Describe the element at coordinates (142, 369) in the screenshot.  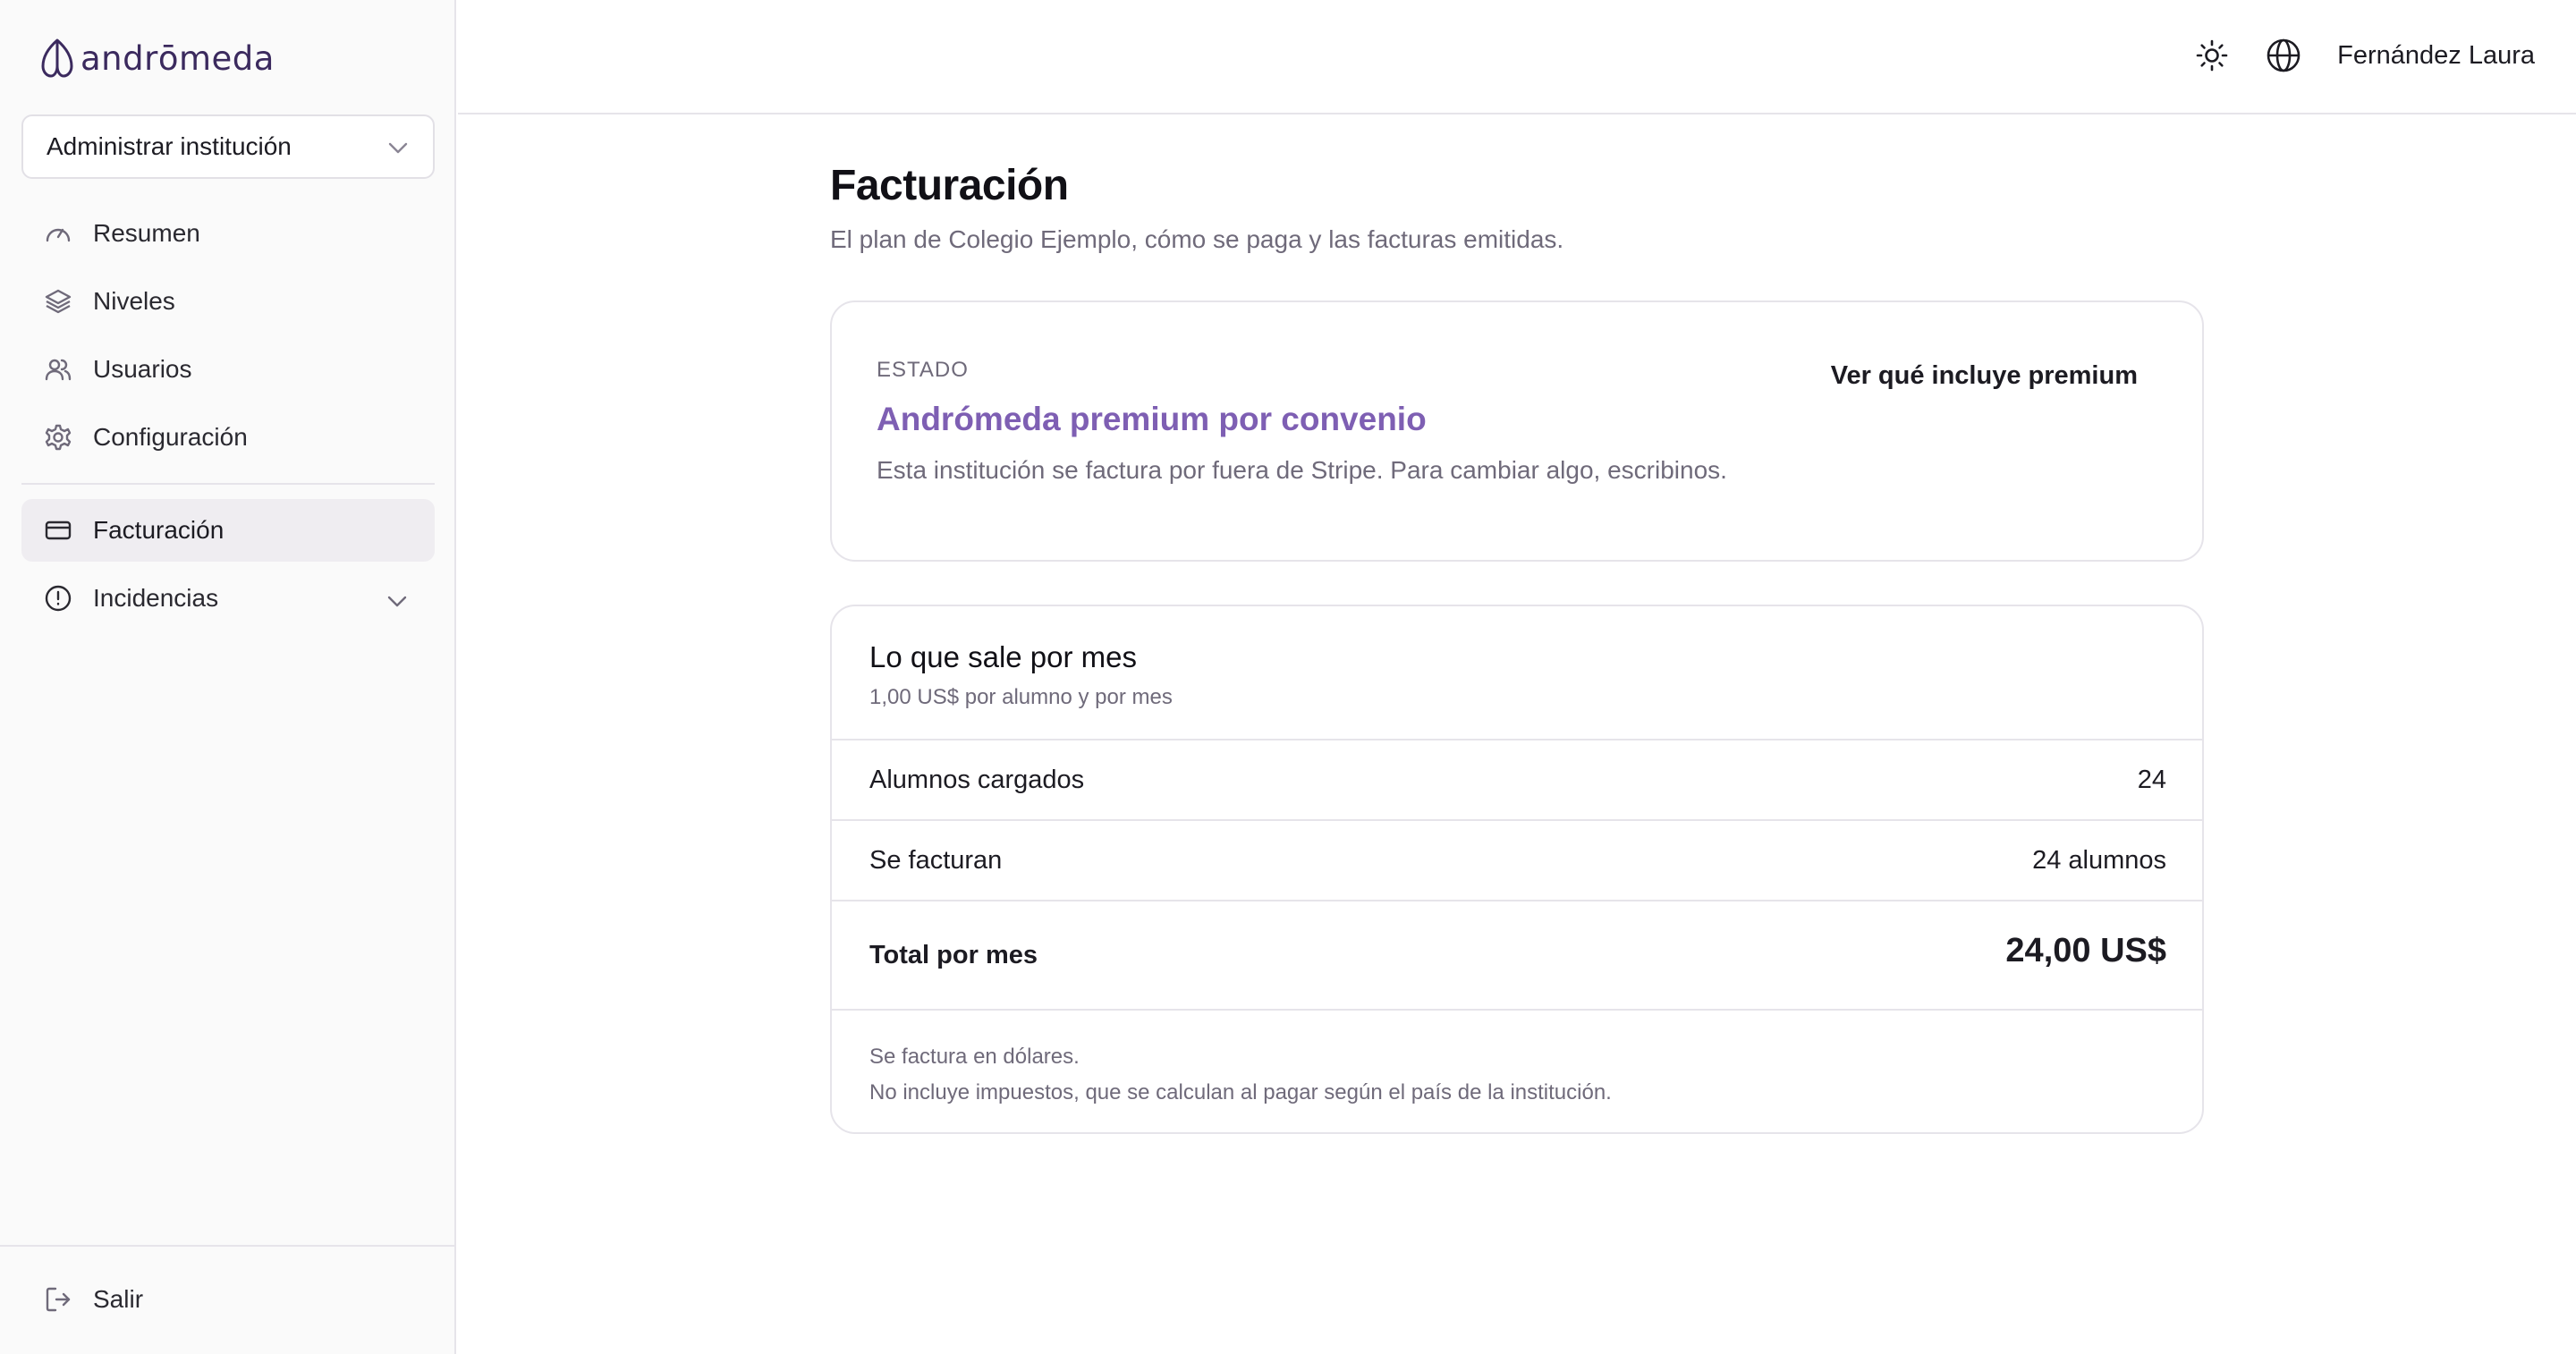
I see `sidebar-item-label: Usuarios` at that location.